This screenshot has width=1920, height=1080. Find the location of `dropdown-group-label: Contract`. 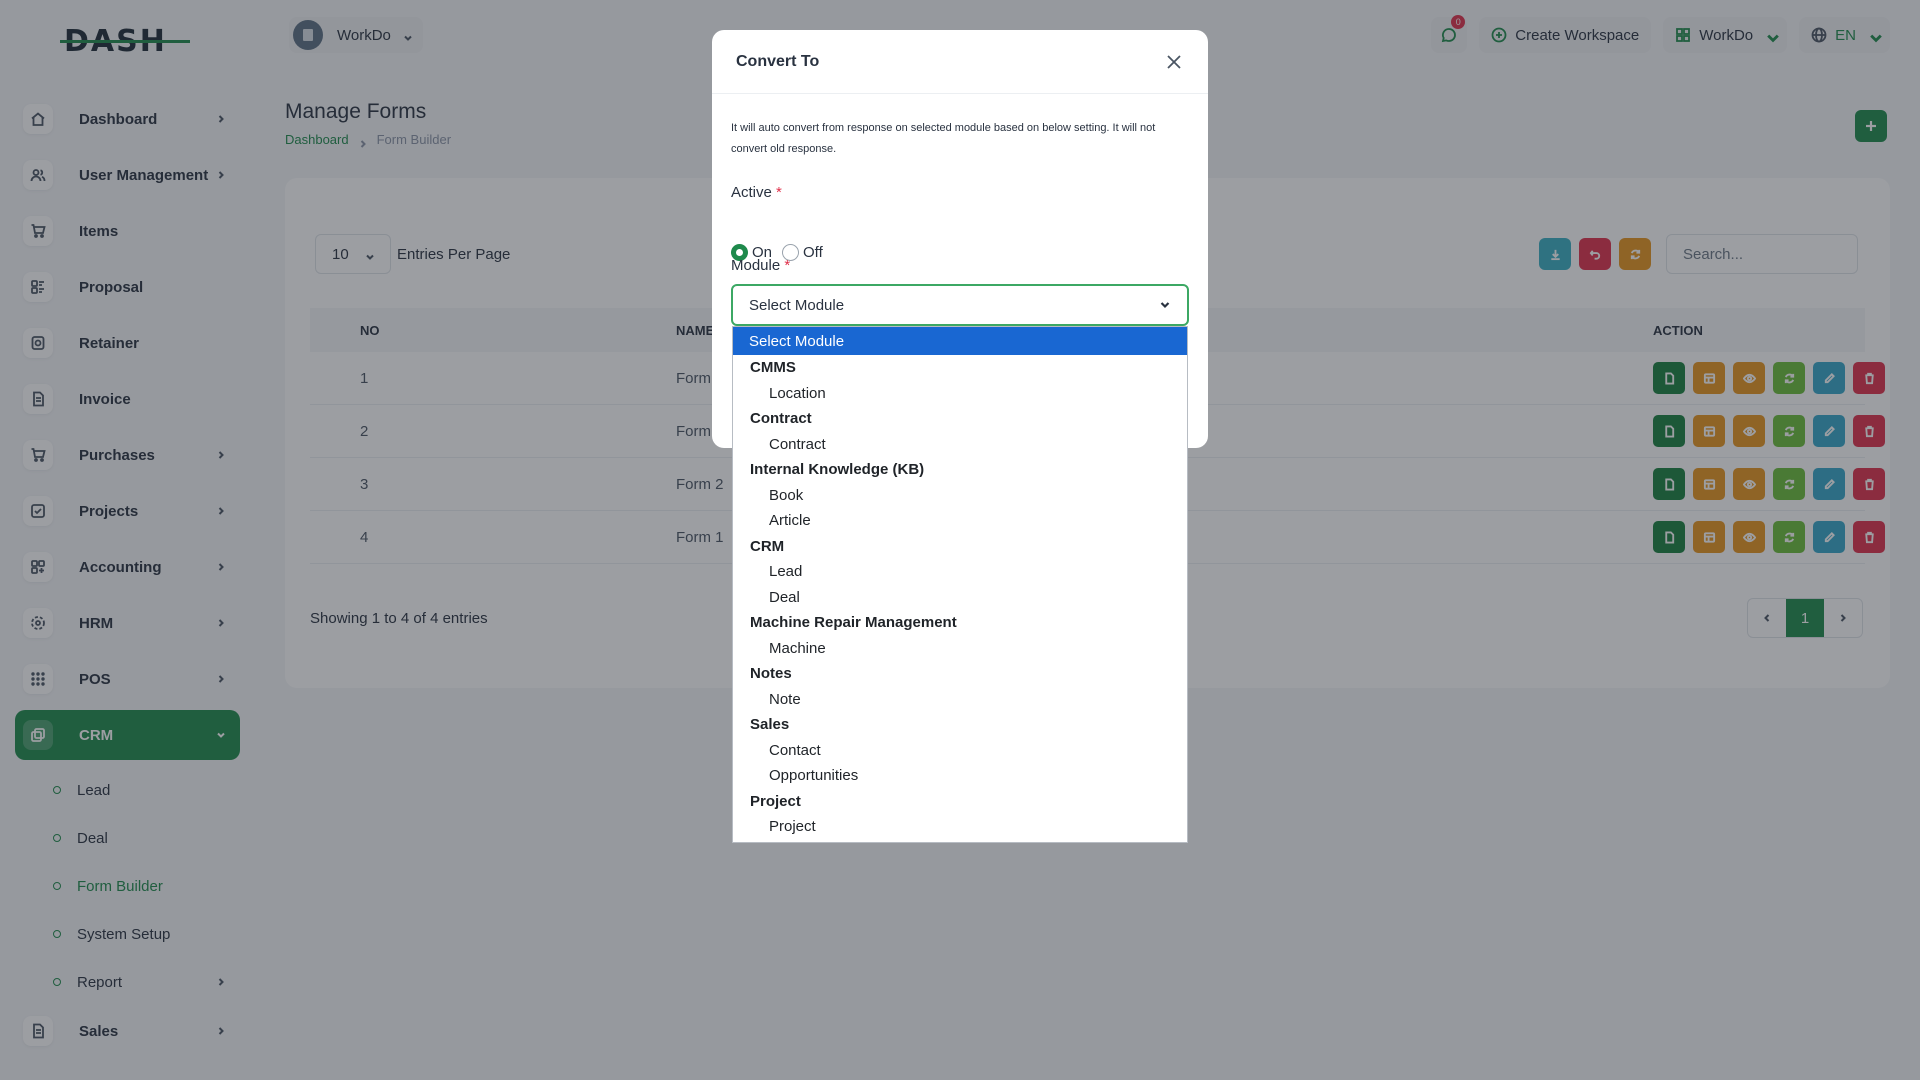

dropdown-group-label: Contract is located at coordinates (781, 419).